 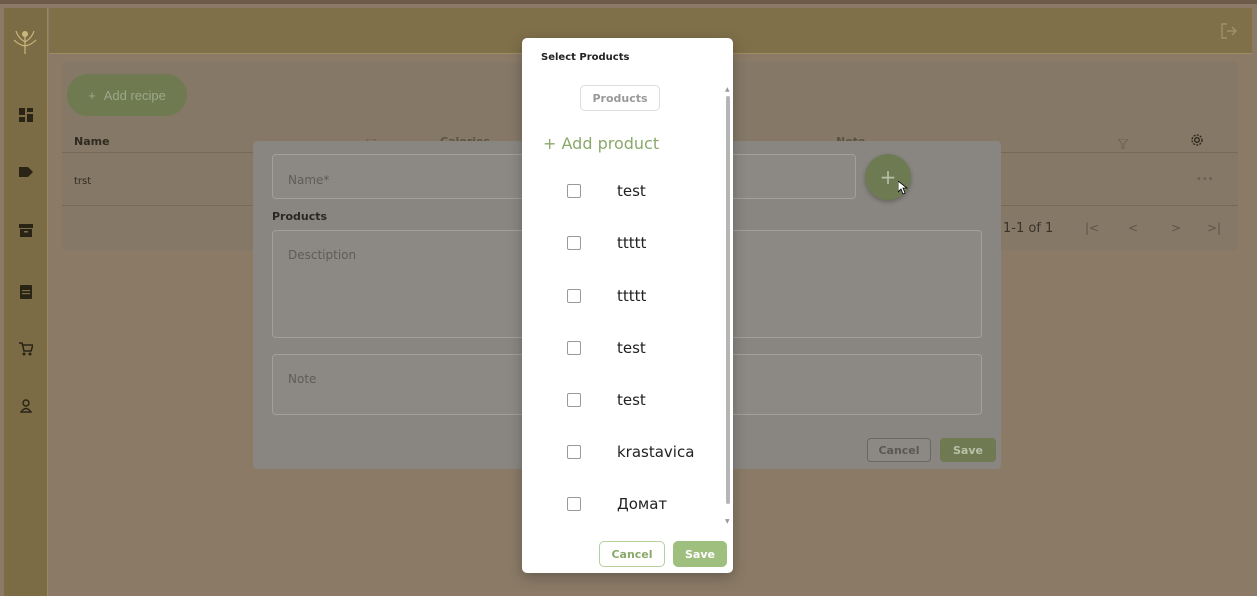 I want to click on pagination-prev-button: <, so click(x=1133, y=228).